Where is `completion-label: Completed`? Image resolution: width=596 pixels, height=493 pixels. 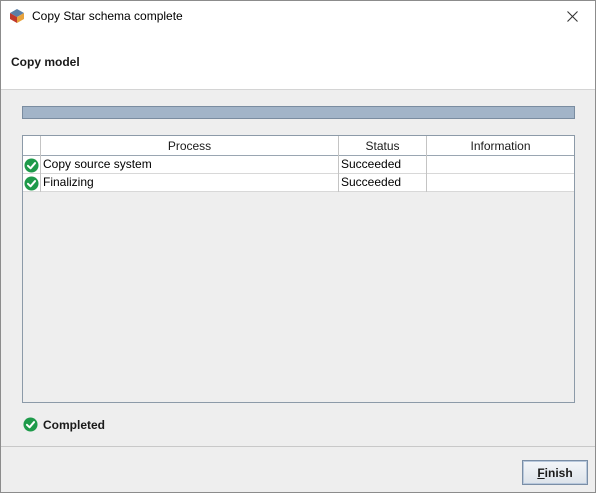
completion-label: Completed is located at coordinates (74, 424).